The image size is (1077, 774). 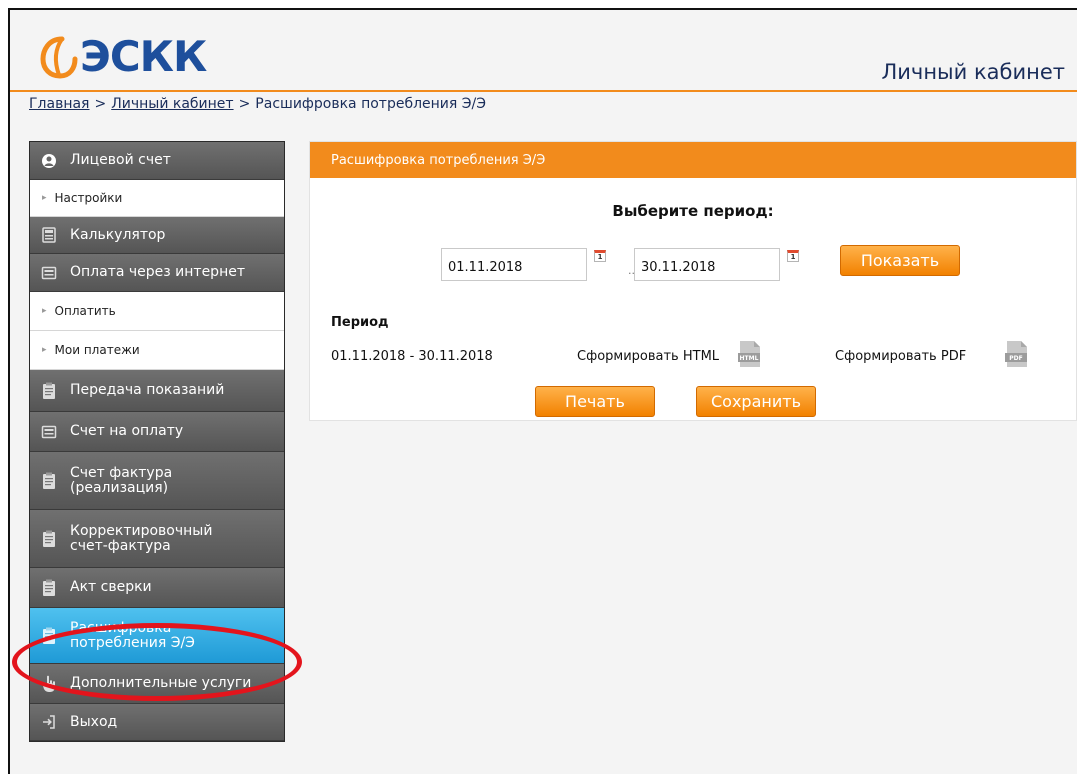 What do you see at coordinates (143, 56) in the screenshot?
I see `logo-text: ЭСКК` at bounding box center [143, 56].